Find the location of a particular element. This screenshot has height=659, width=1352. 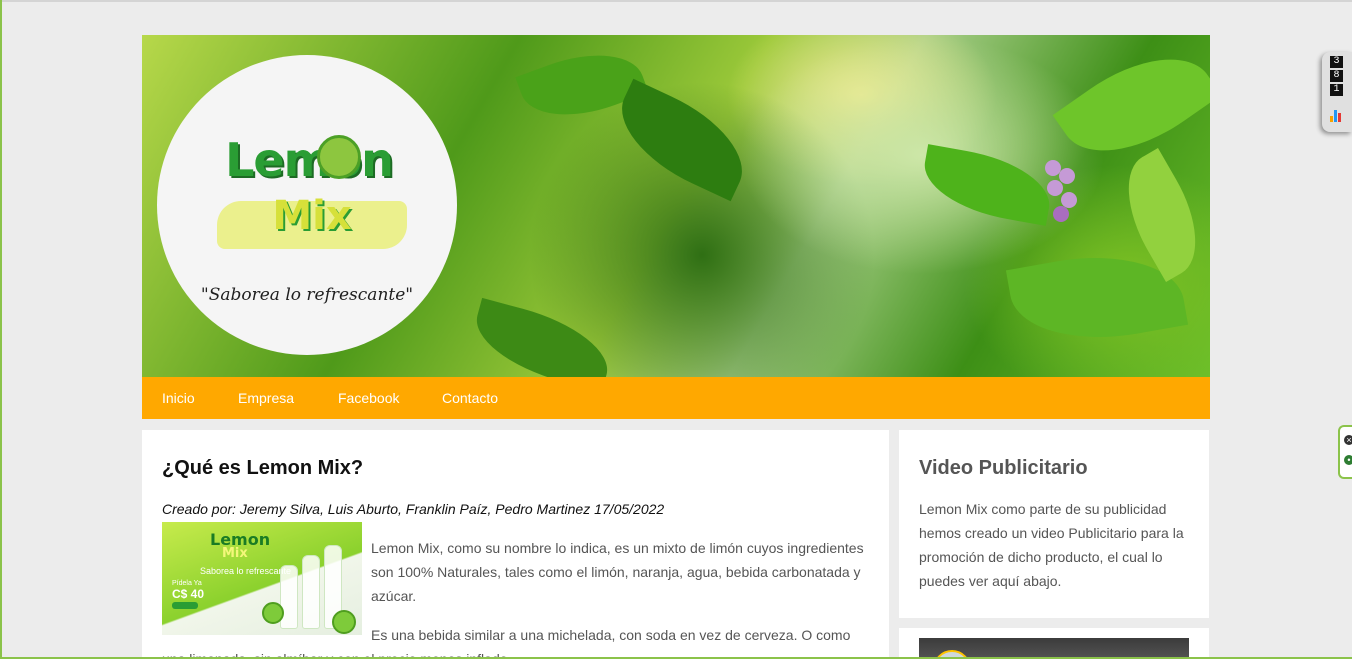

lime-slice-icon is located at coordinates (339, 157).